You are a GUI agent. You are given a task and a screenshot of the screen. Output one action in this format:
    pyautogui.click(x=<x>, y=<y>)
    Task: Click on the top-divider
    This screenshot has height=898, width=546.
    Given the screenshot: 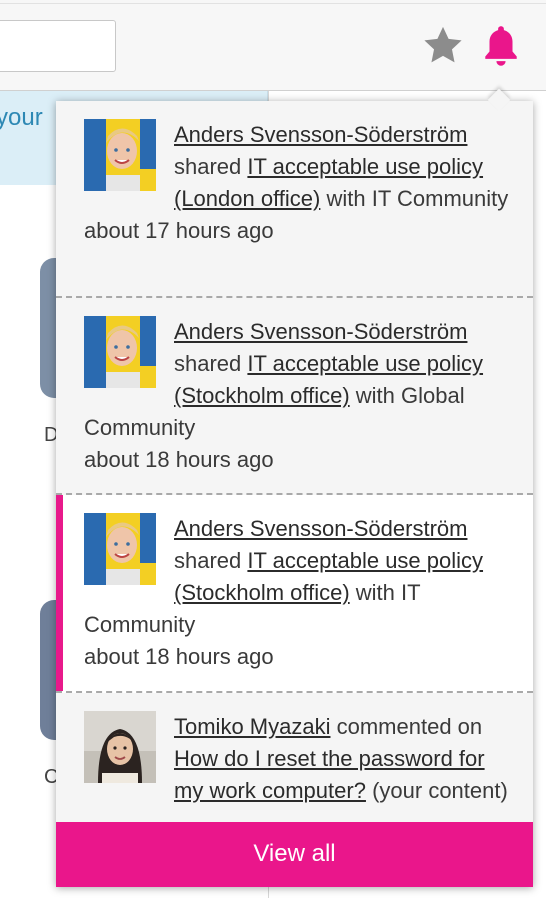 What is the action you would take?
    pyautogui.click(x=273, y=3)
    